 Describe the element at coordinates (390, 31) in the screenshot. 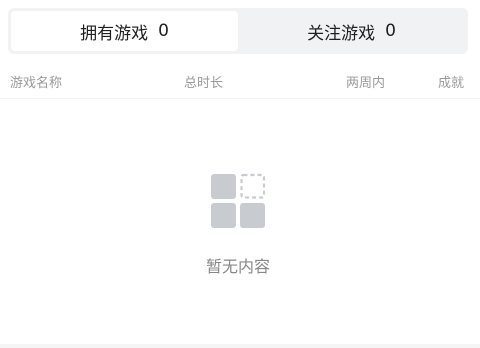

I see `tab-followed-games-count: 0` at that location.